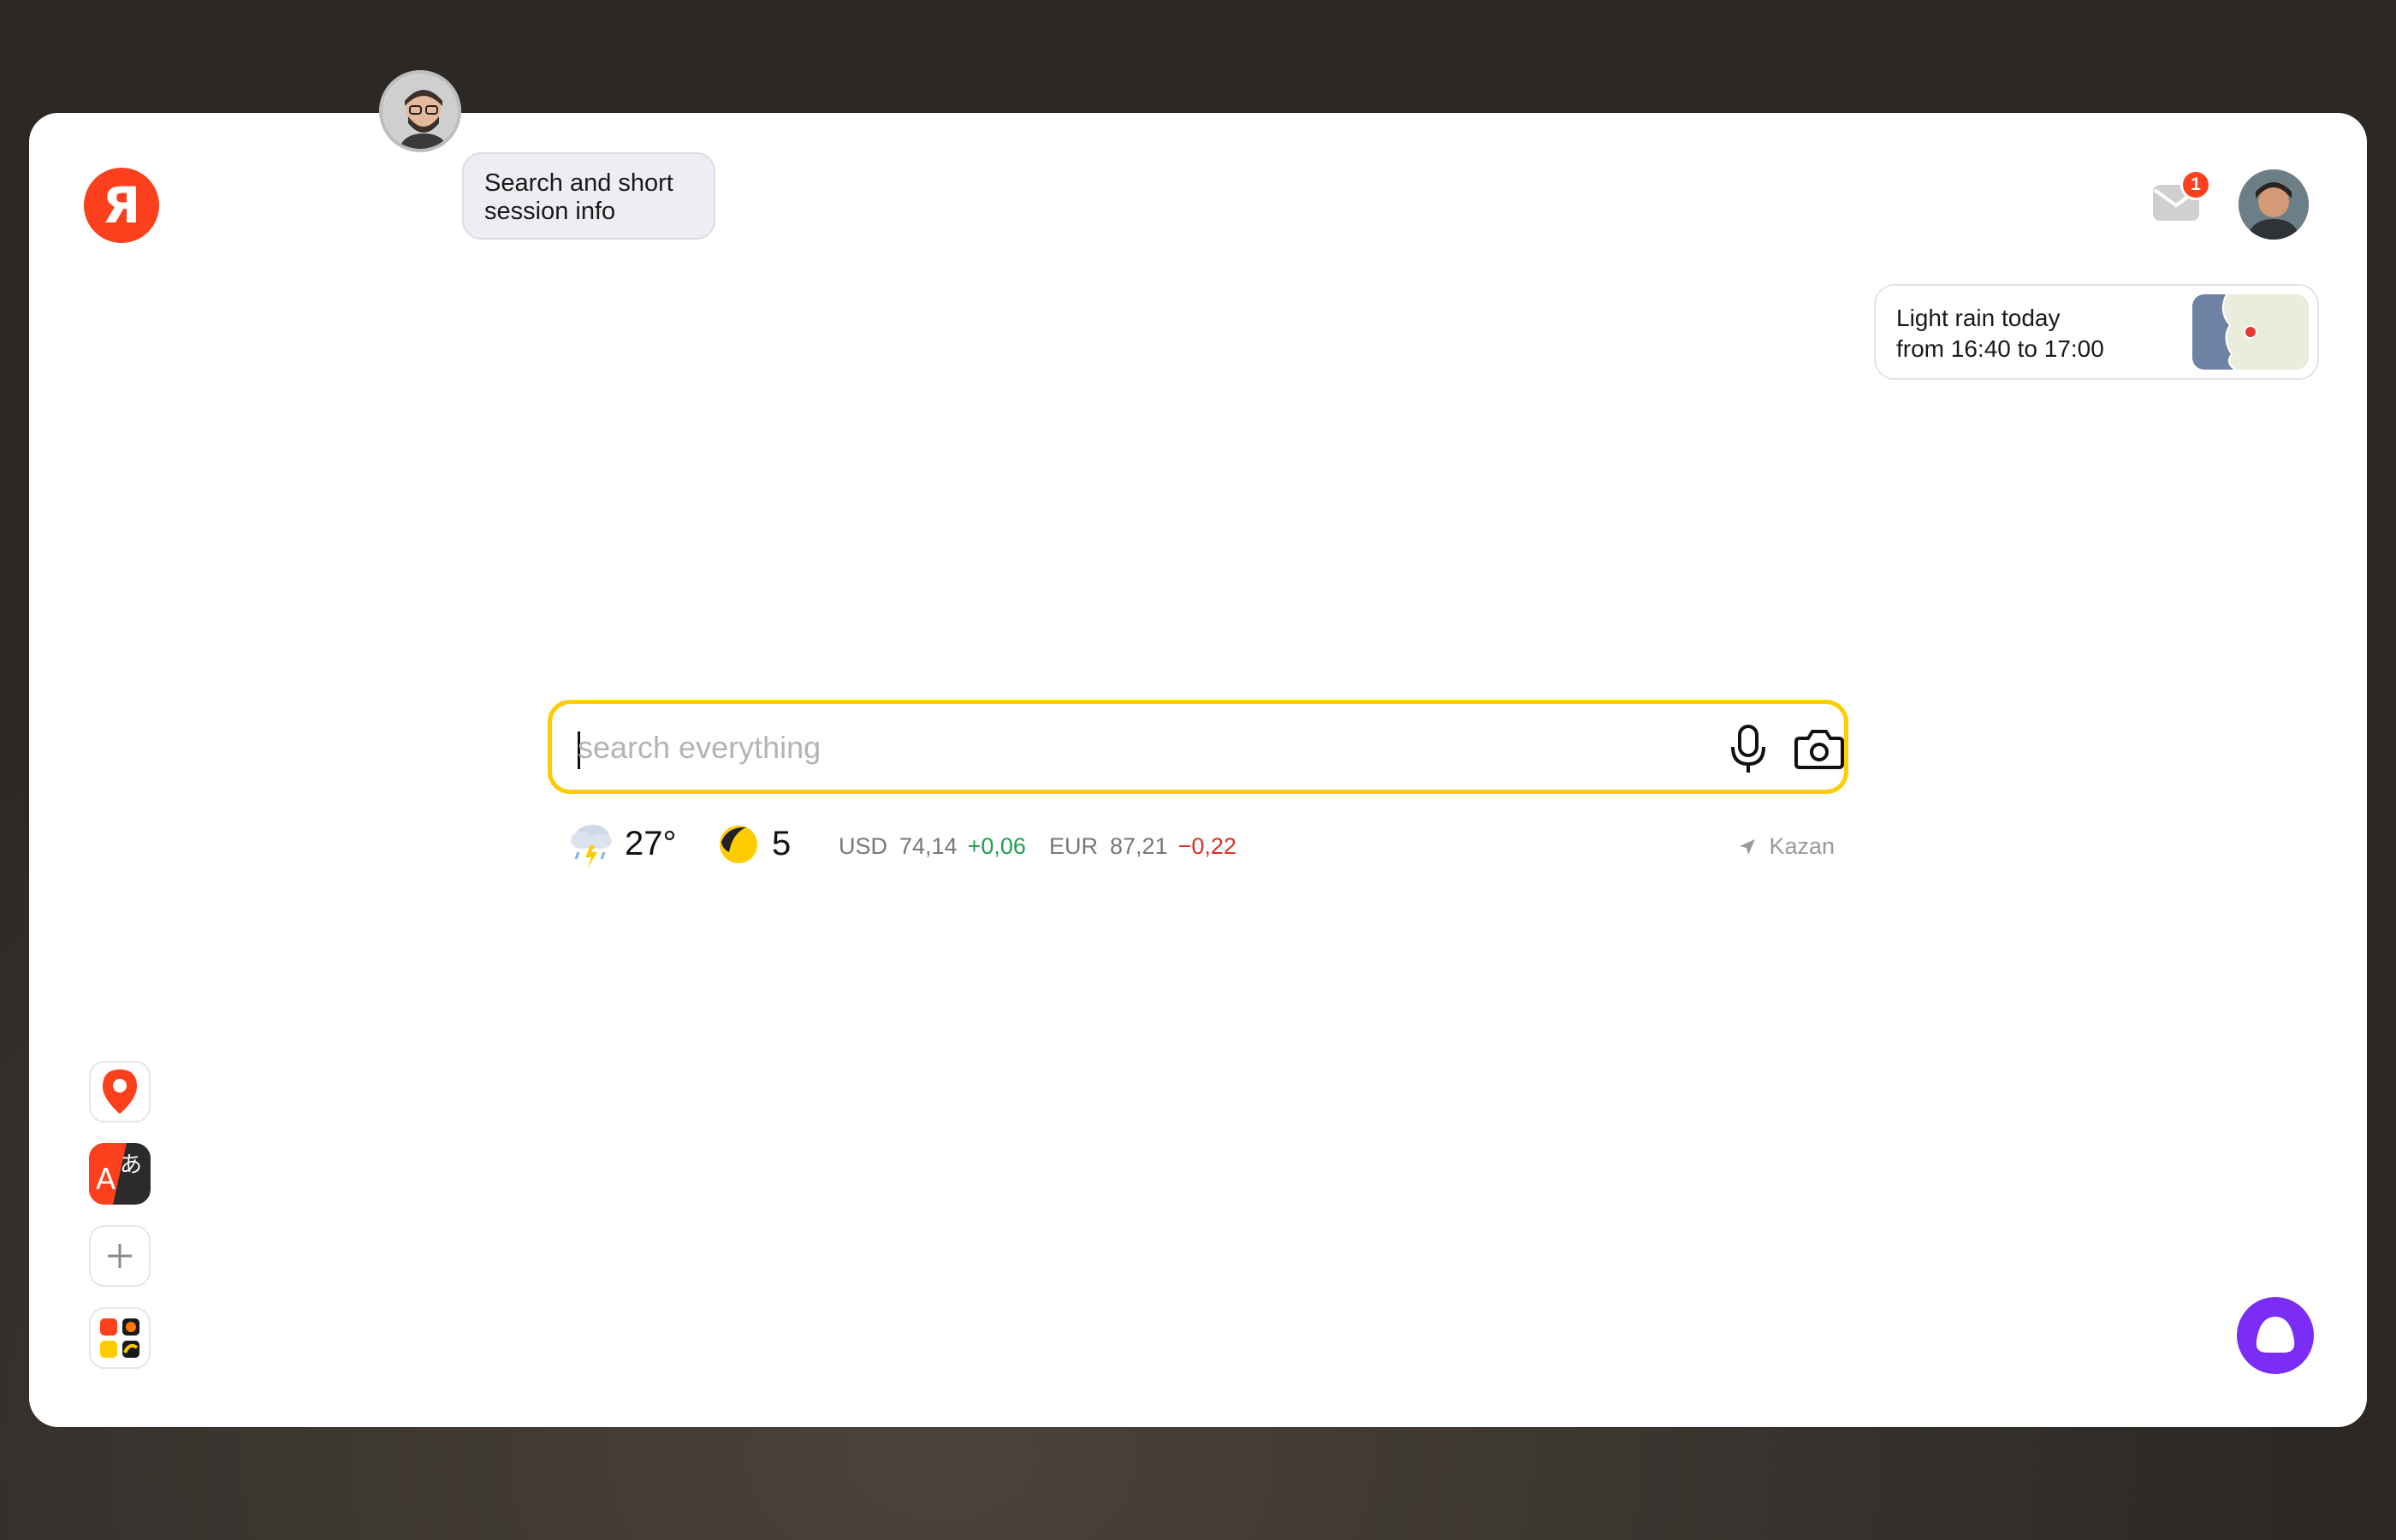 This screenshot has width=2396, height=1540. What do you see at coordinates (120, 1256) in the screenshot?
I see `add-app-icon` at bounding box center [120, 1256].